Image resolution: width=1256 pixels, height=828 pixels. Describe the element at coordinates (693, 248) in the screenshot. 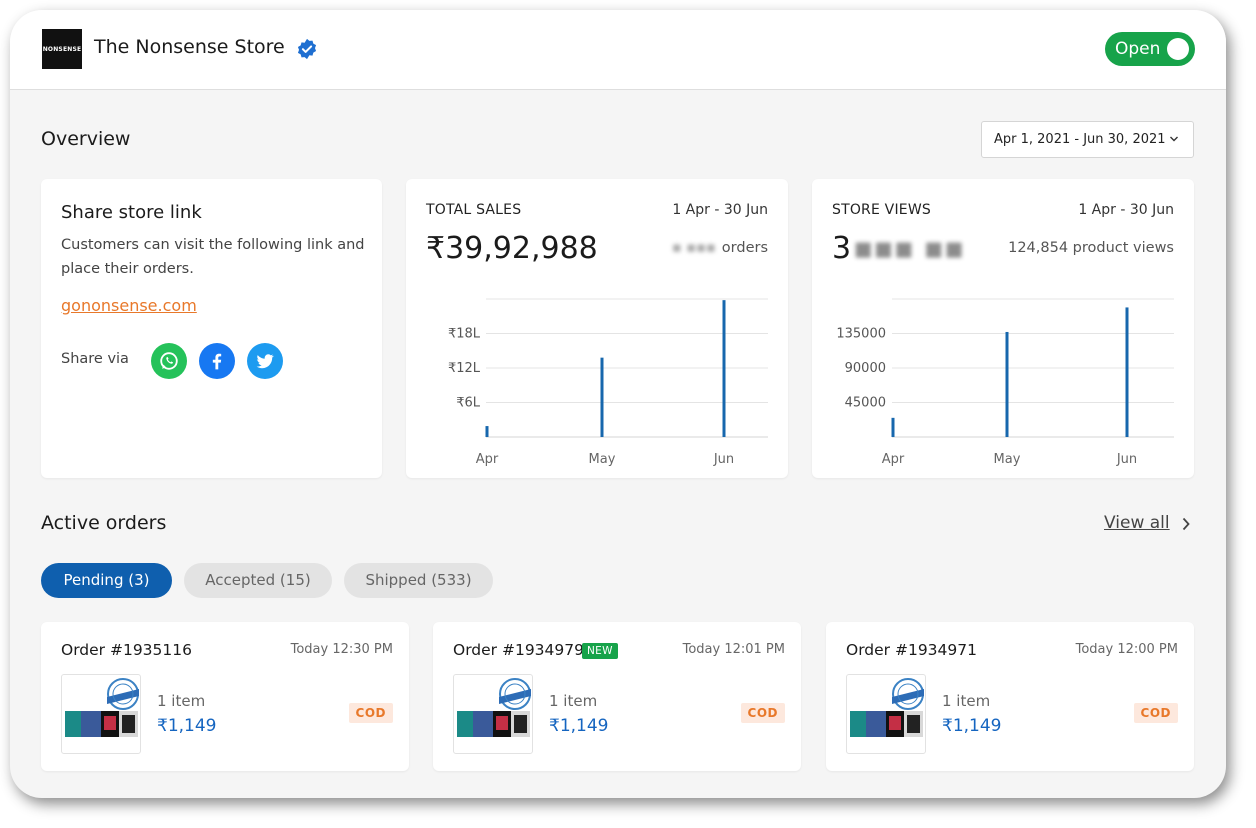

I see `redacted-order-count: ▪ ▪▪▪` at that location.